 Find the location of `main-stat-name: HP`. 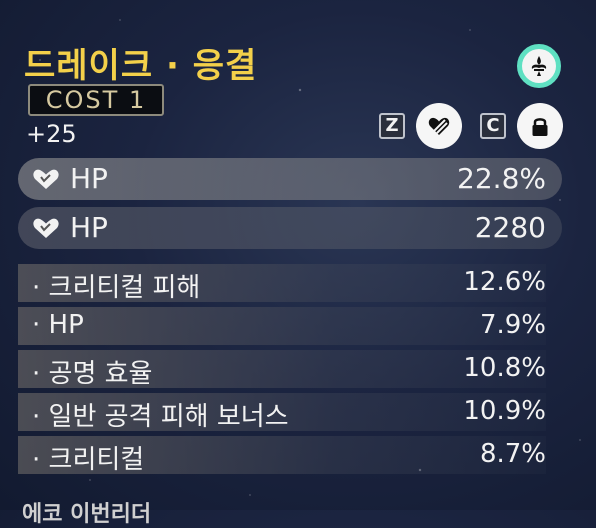

main-stat-name: HP is located at coordinates (89, 178).